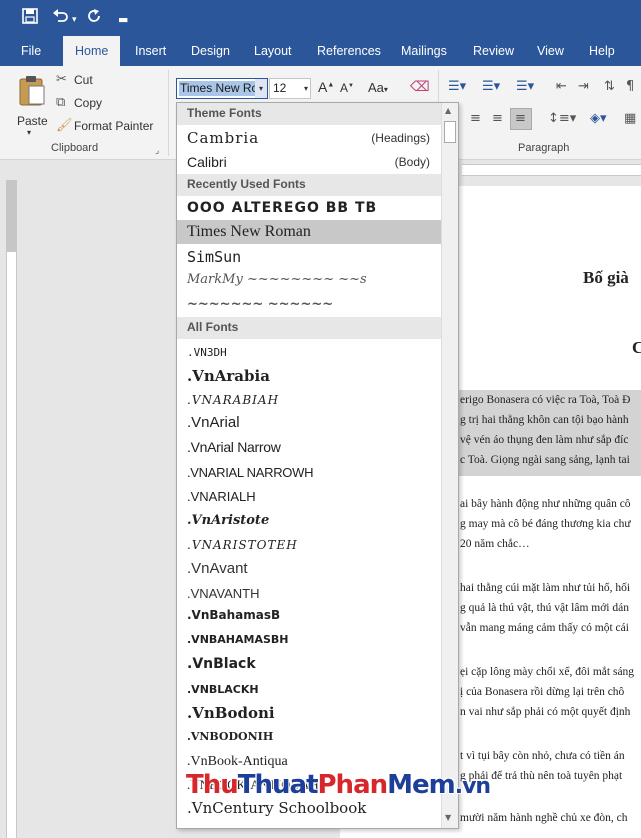  What do you see at coordinates (88, 103) in the screenshot?
I see `copy-button: Copy` at bounding box center [88, 103].